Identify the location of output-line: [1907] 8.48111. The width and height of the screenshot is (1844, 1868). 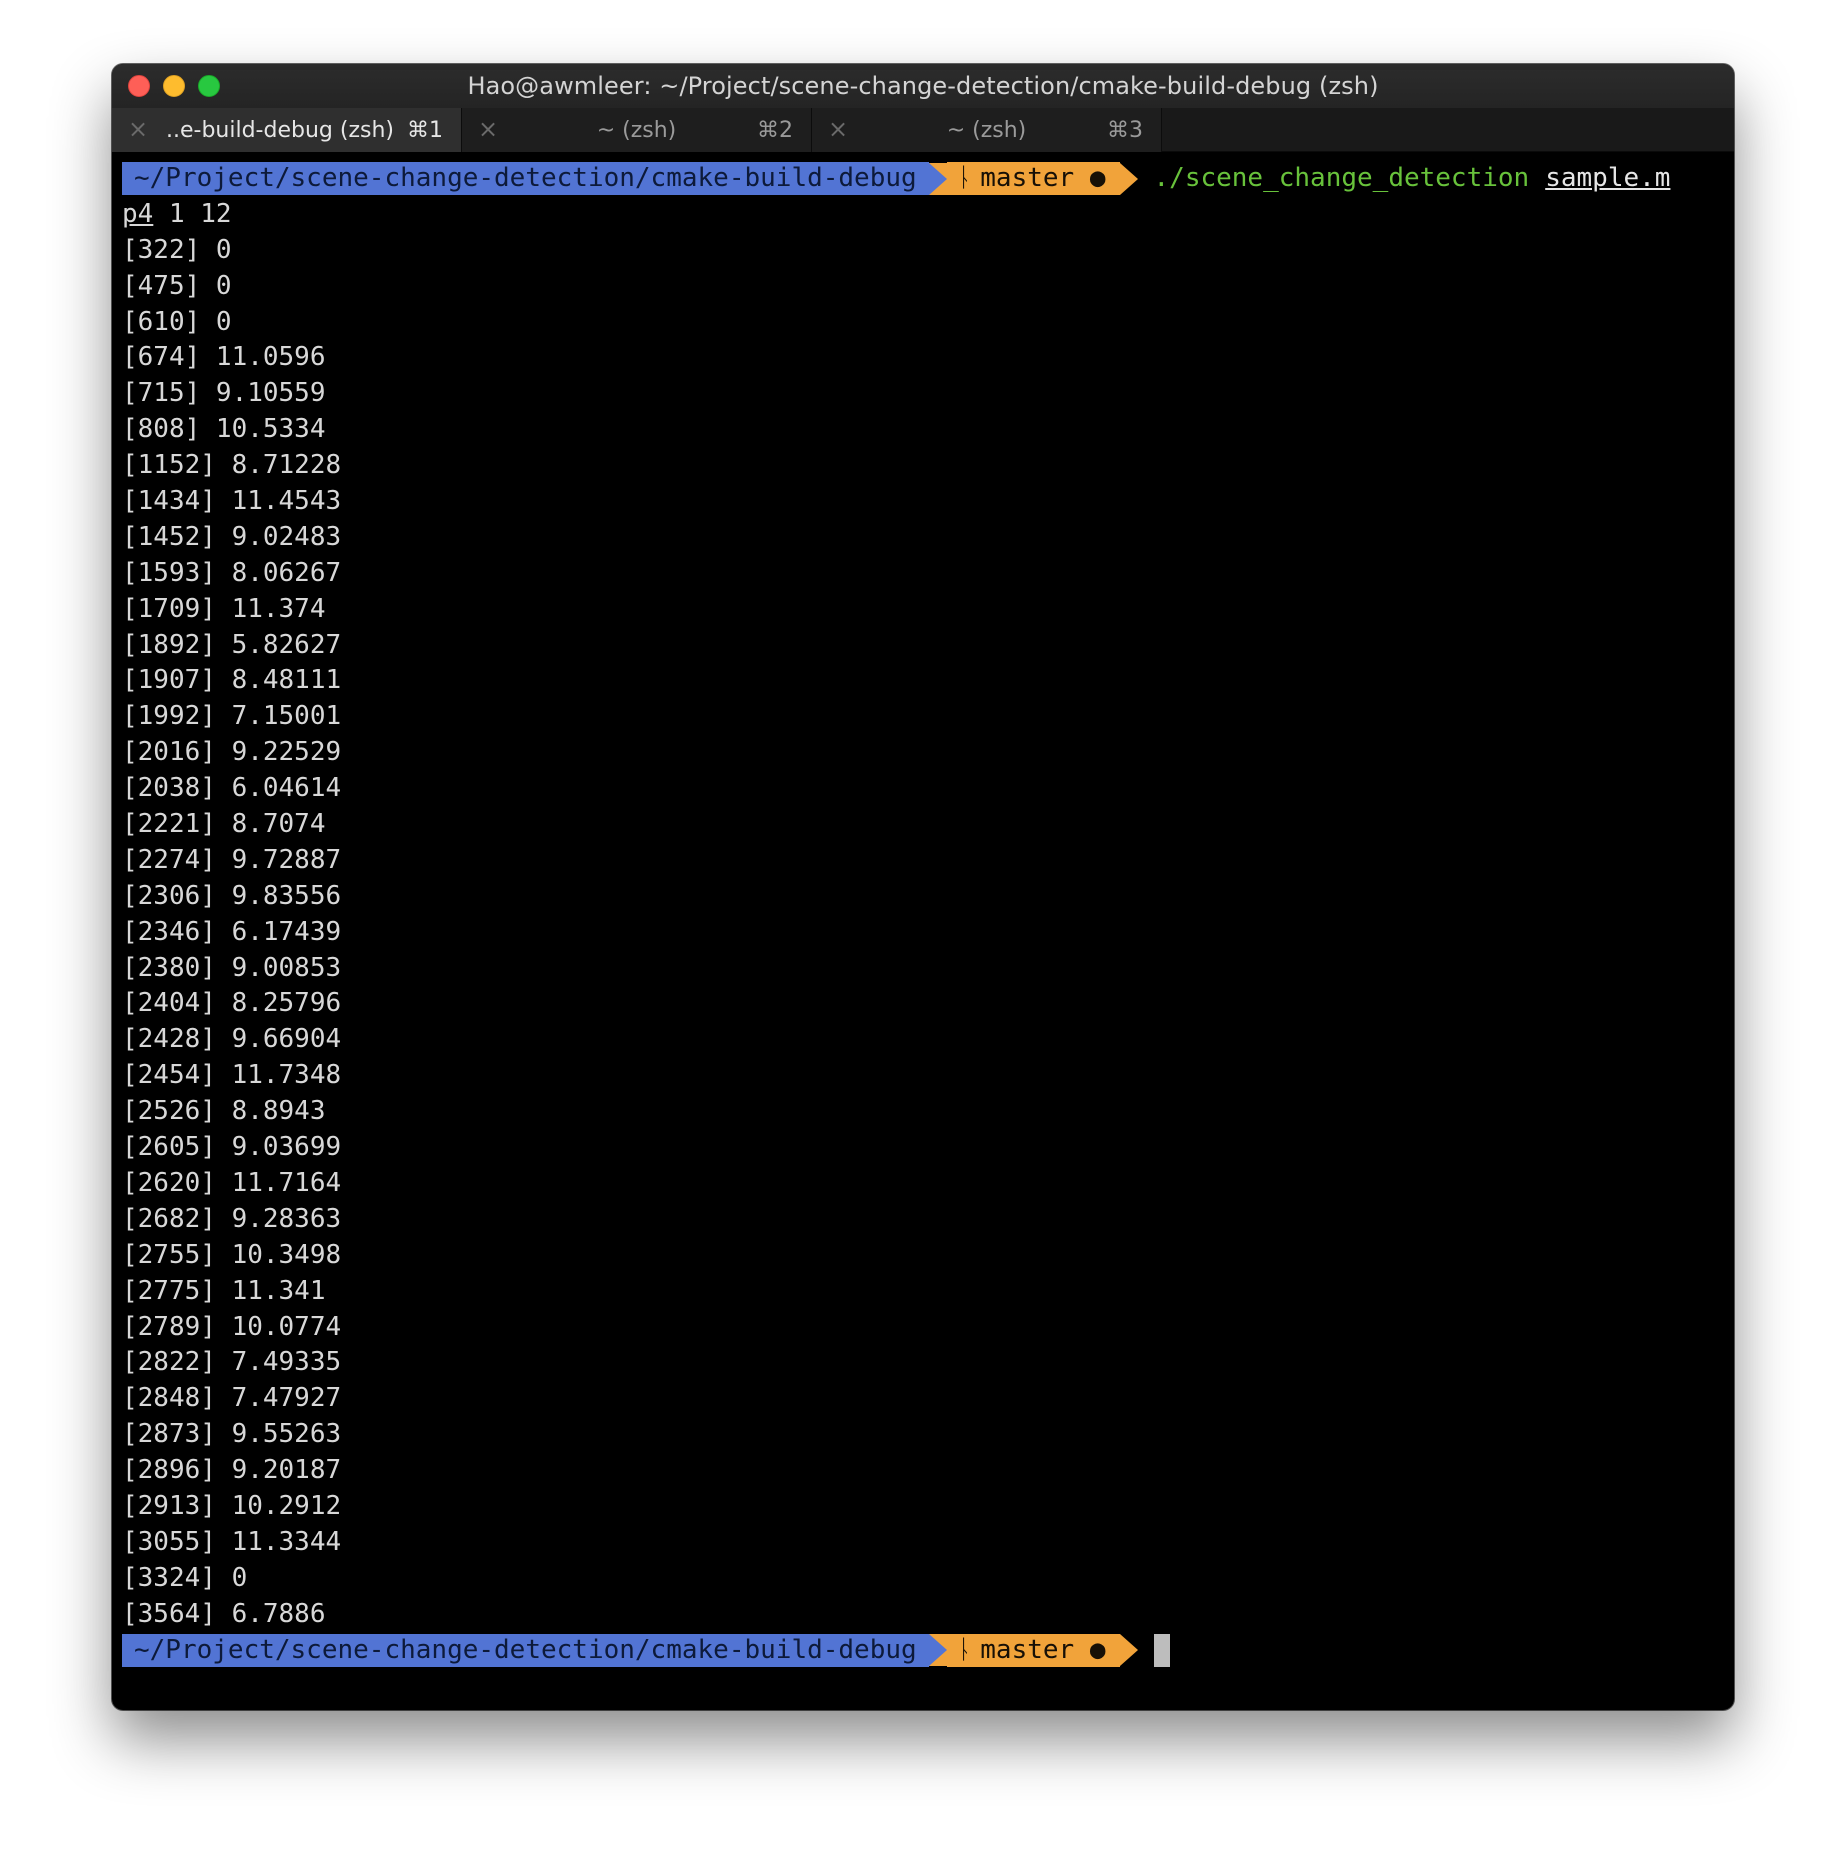
(232, 680).